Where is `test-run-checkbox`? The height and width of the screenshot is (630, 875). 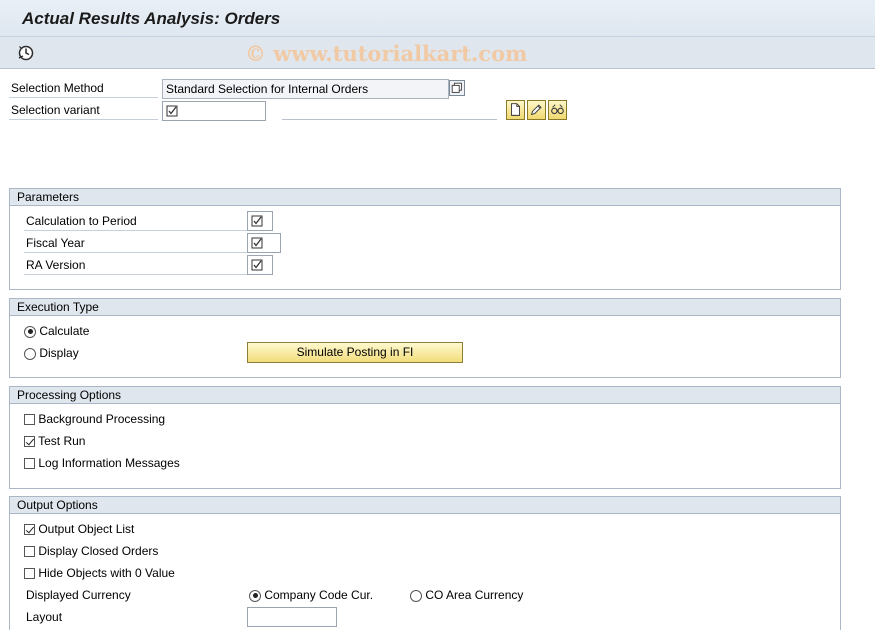
test-run-checkbox is located at coordinates (29, 442).